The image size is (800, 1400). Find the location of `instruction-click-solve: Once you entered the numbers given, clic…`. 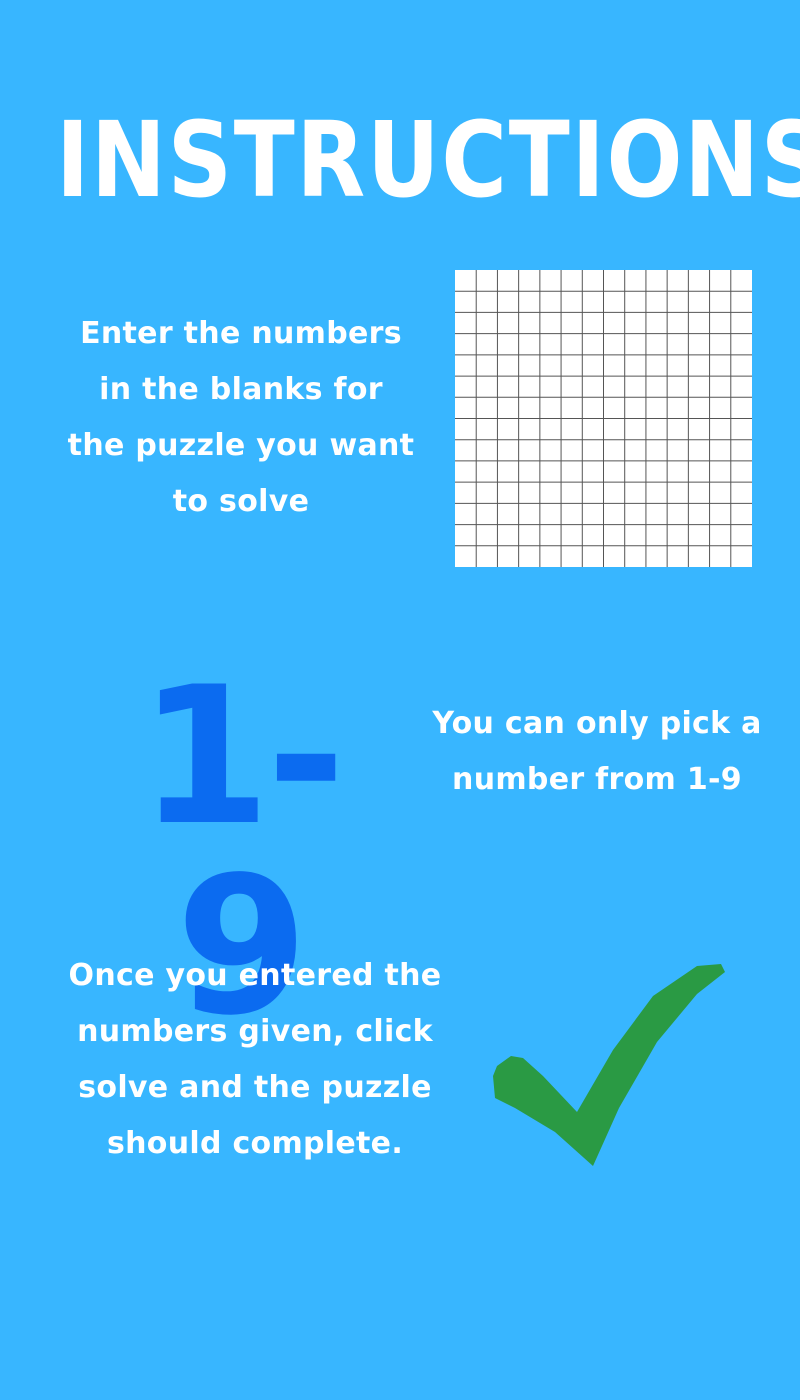

instruction-click-solve: Once you entered the numbers given, clic… is located at coordinates (255, 1059).